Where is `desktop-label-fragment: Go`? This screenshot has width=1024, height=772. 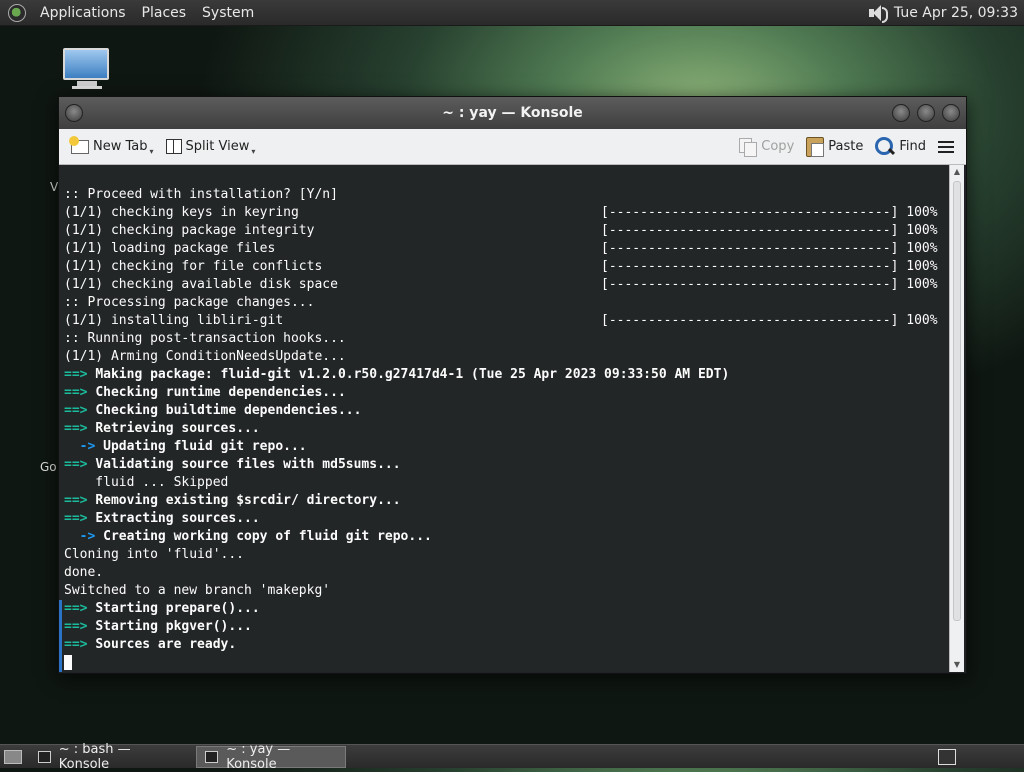 desktop-label-fragment: Go is located at coordinates (48, 467).